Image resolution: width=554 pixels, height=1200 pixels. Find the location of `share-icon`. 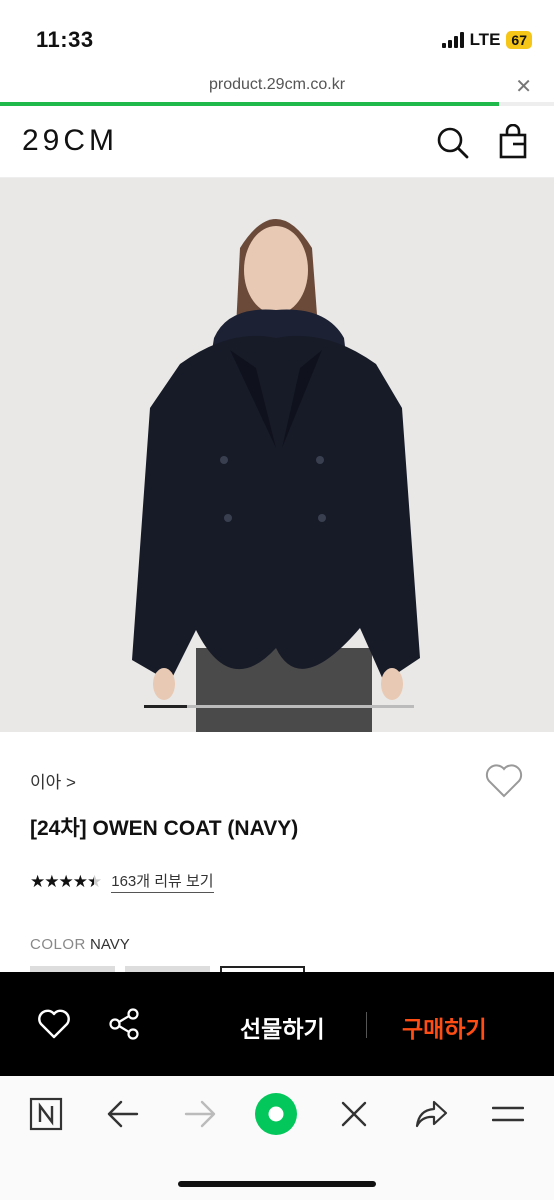

share-icon is located at coordinates (124, 1024).